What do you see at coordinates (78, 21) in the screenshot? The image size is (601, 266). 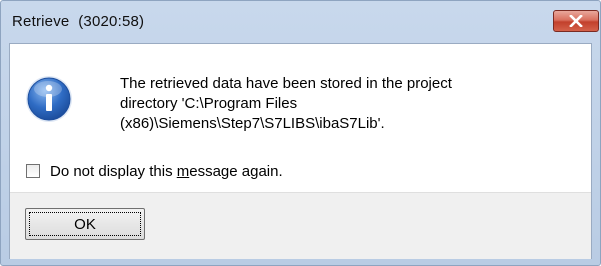 I see `window-title: Retrieve (3020:58)` at bounding box center [78, 21].